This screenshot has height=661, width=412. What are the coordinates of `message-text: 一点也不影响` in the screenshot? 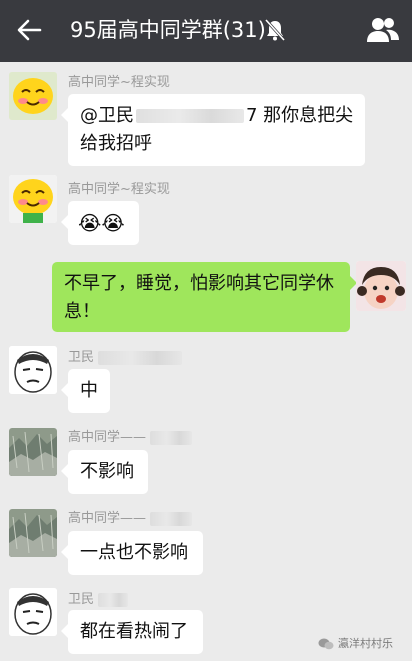 It's located at (134, 552).